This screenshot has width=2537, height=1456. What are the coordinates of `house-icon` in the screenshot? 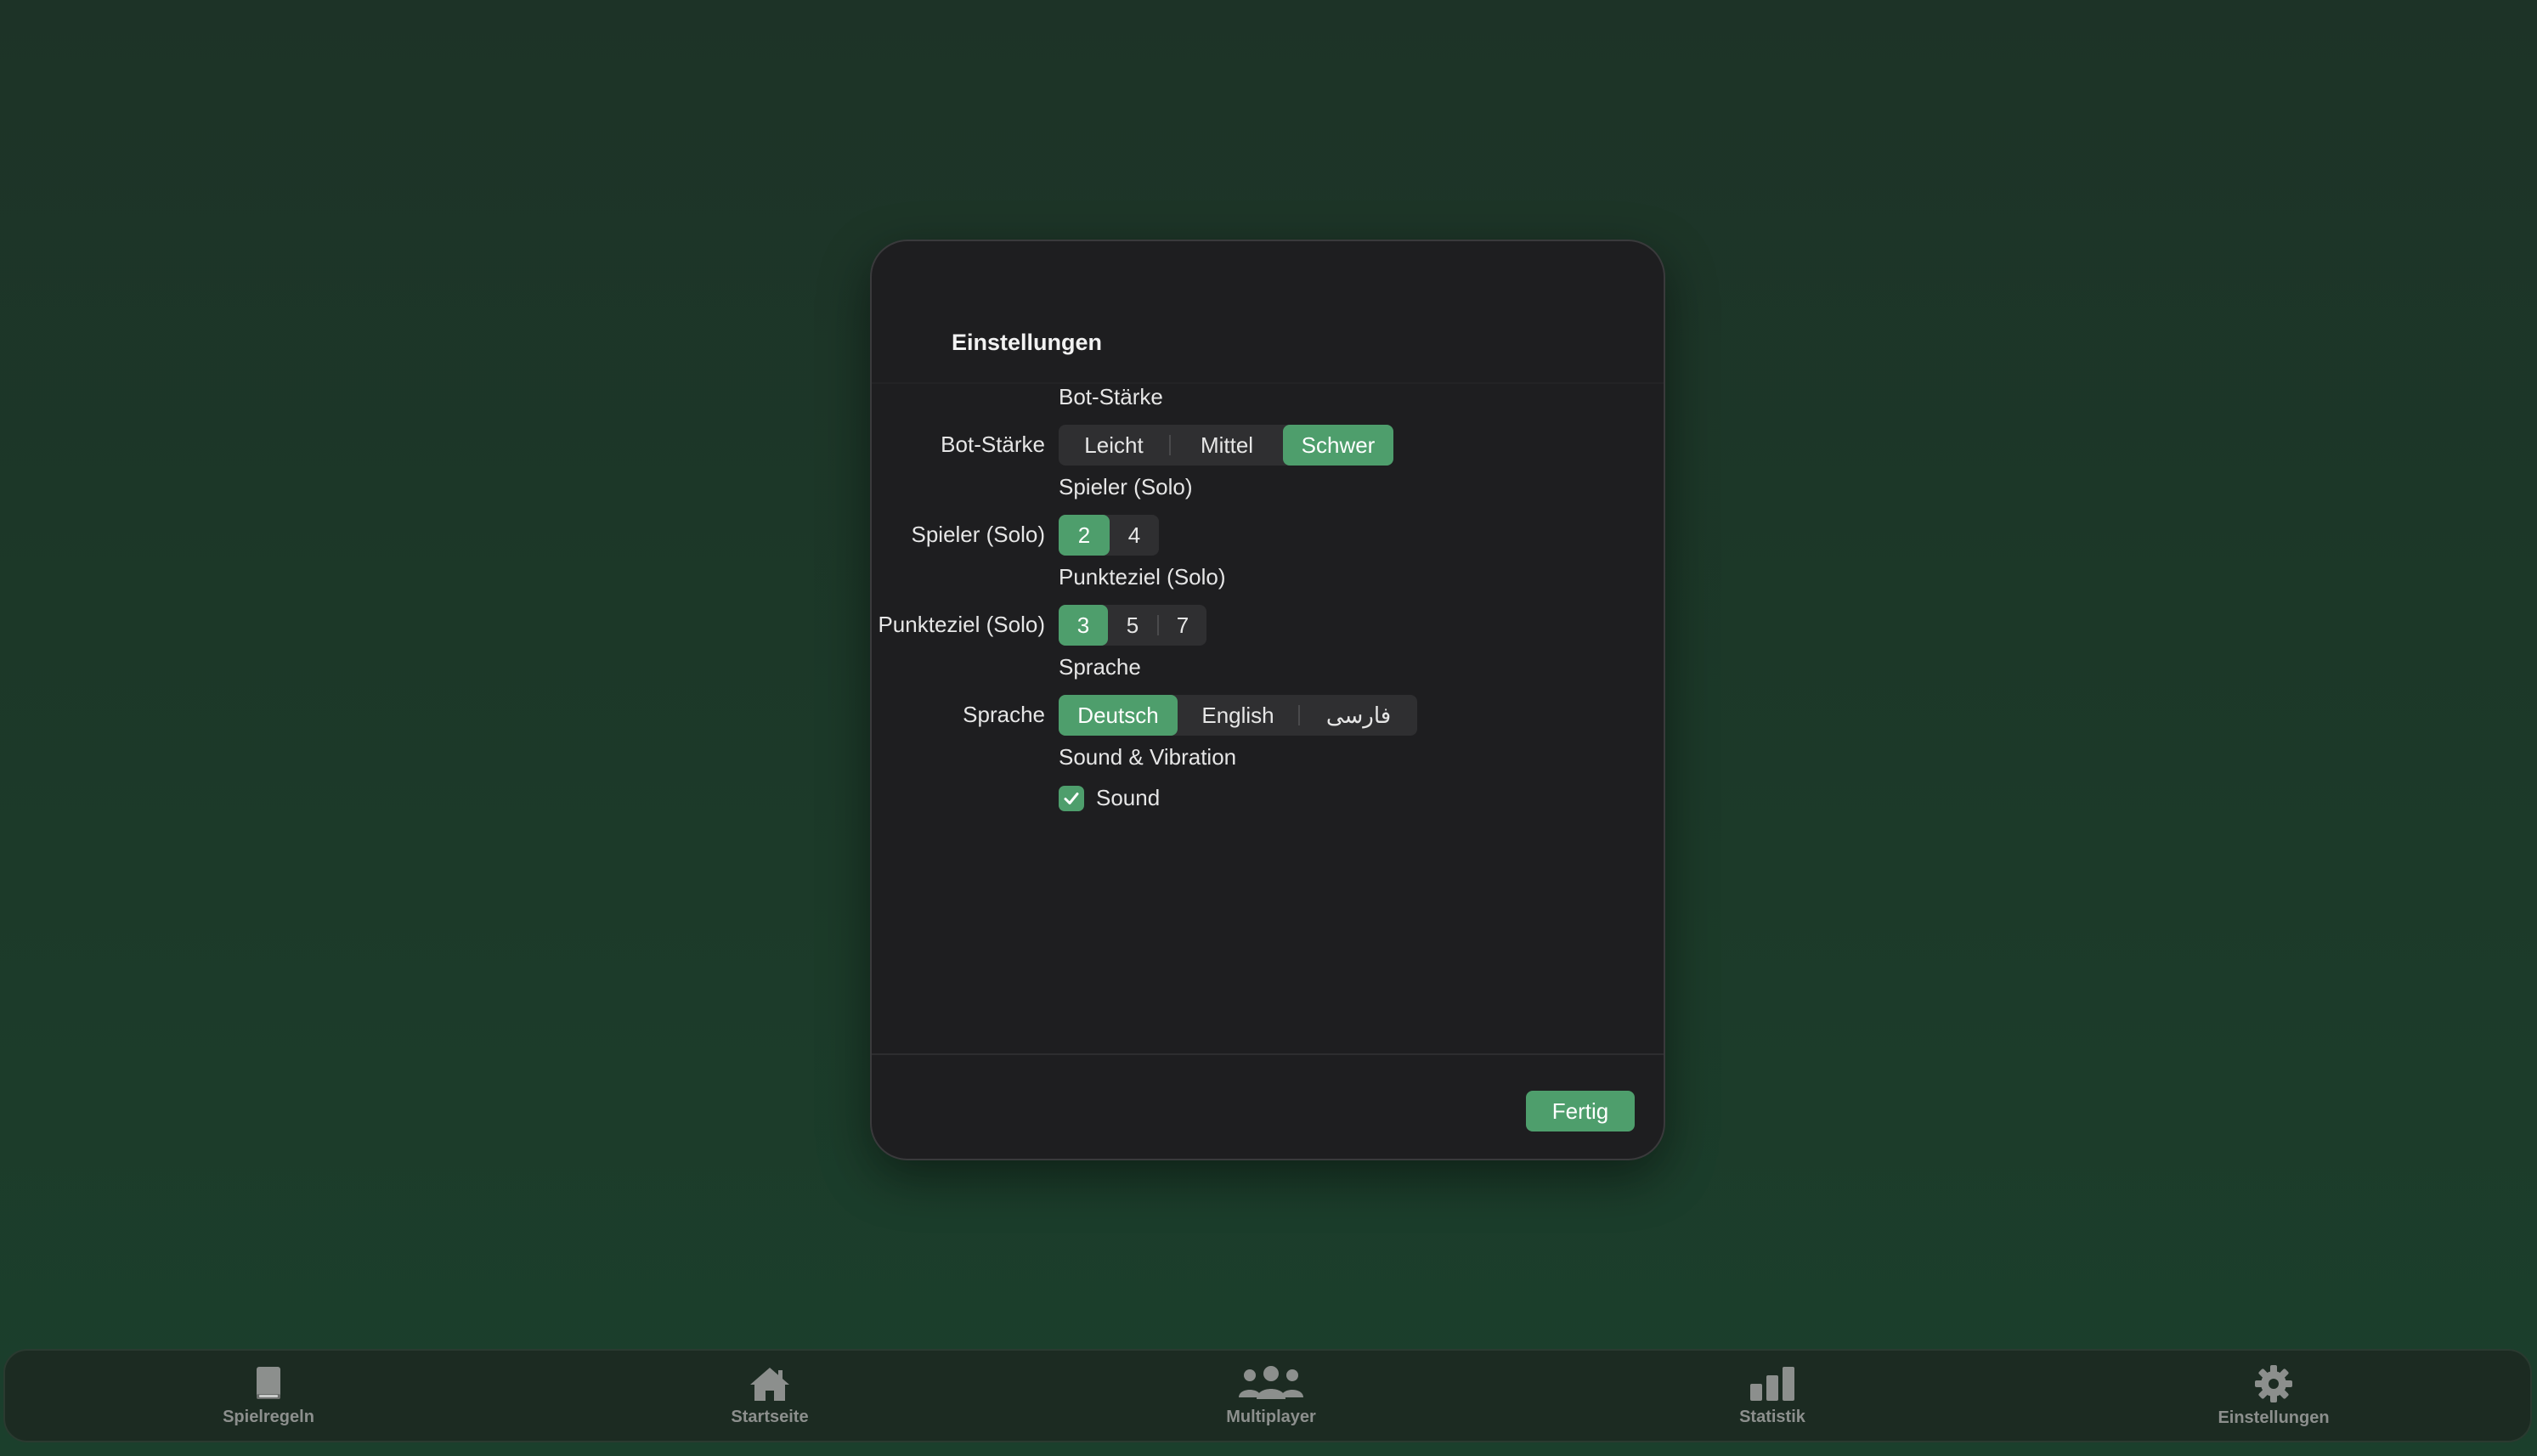 It's located at (769, 1384).